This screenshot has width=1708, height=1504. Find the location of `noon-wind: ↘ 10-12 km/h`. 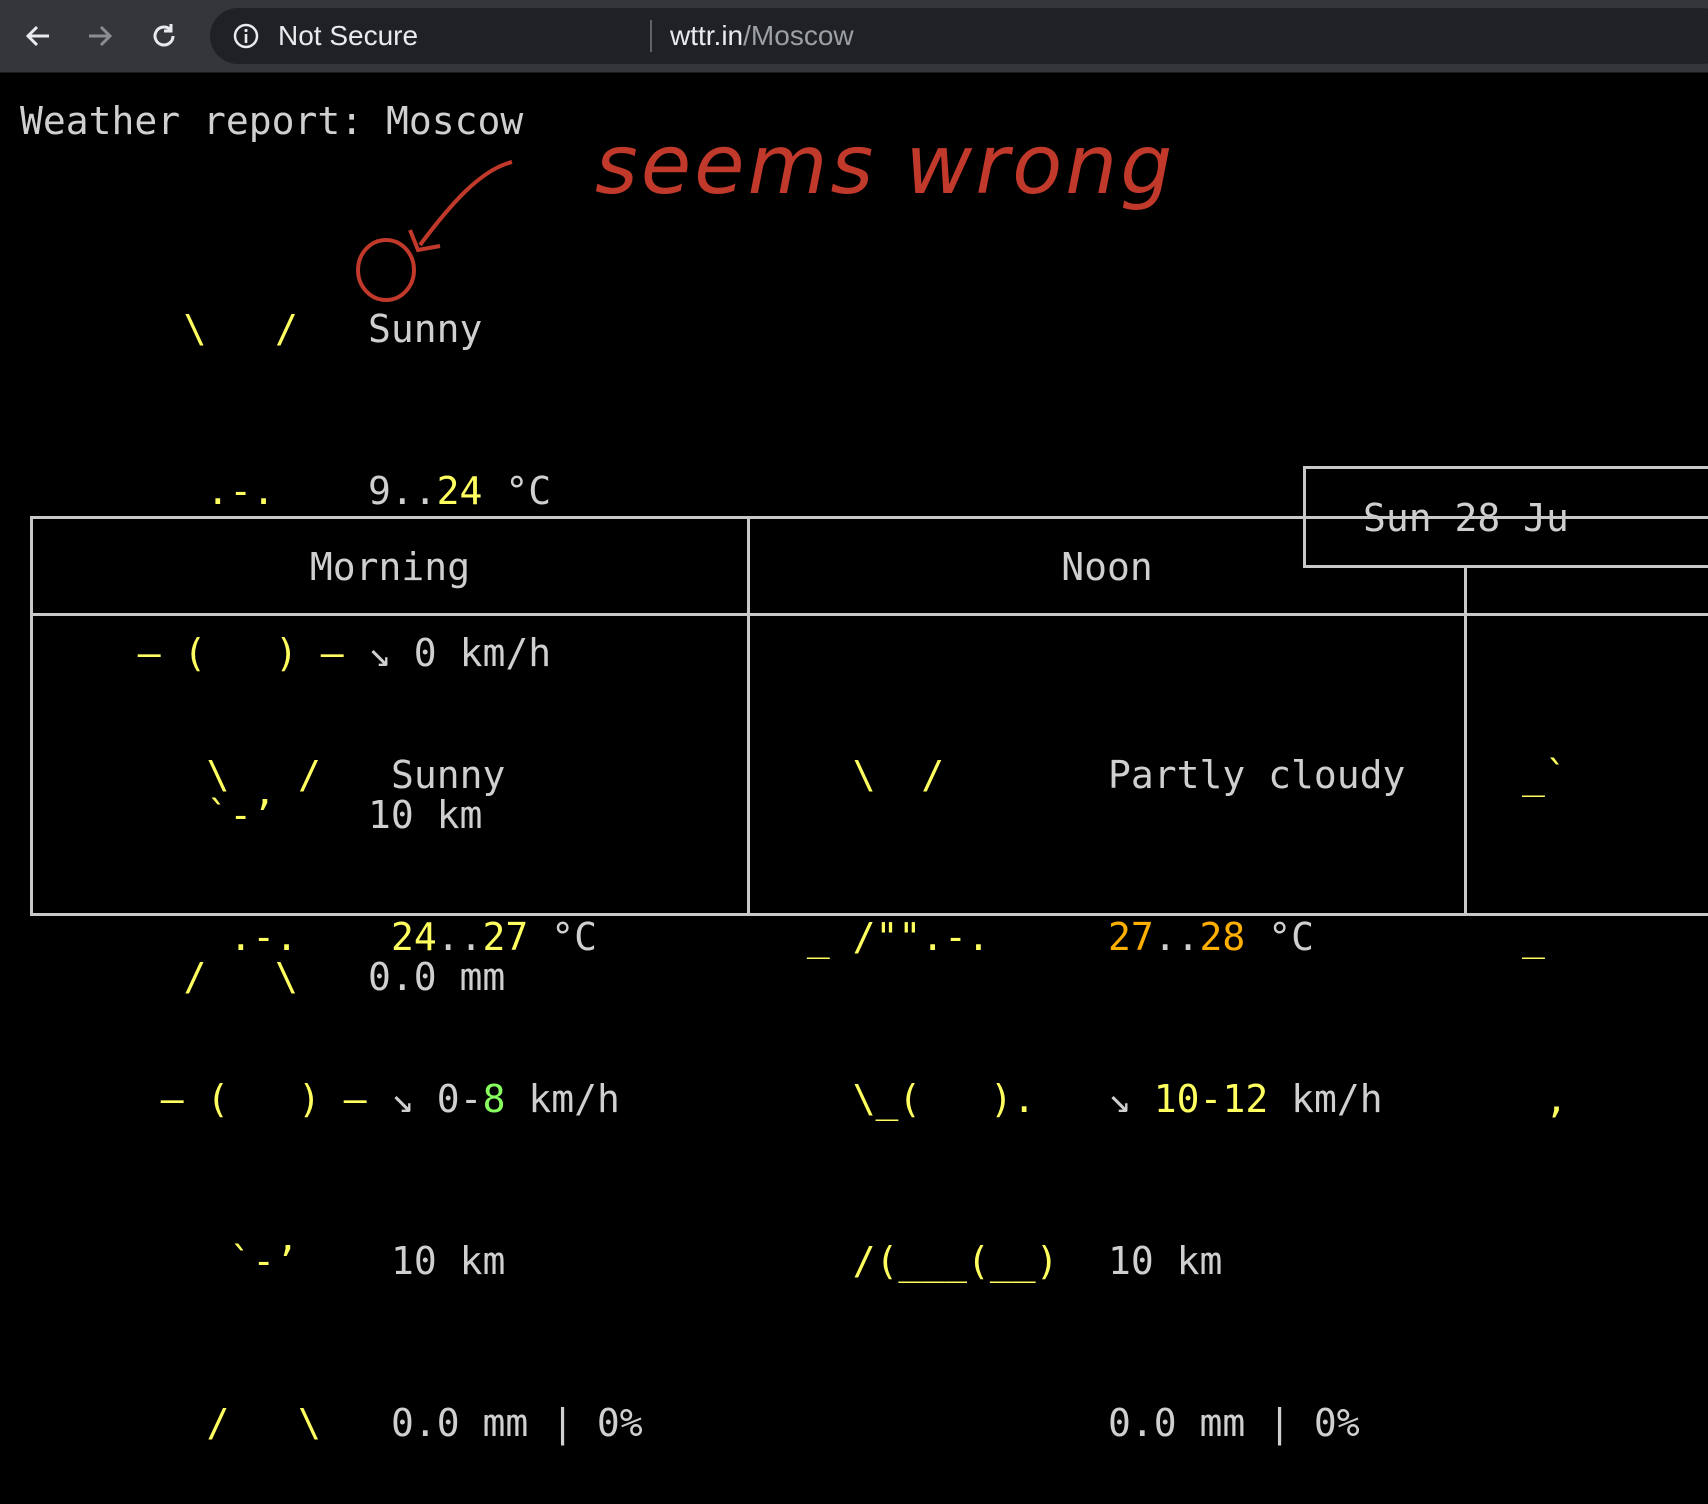

noon-wind: ↘ 10-12 km/h is located at coordinates (1245, 1099).